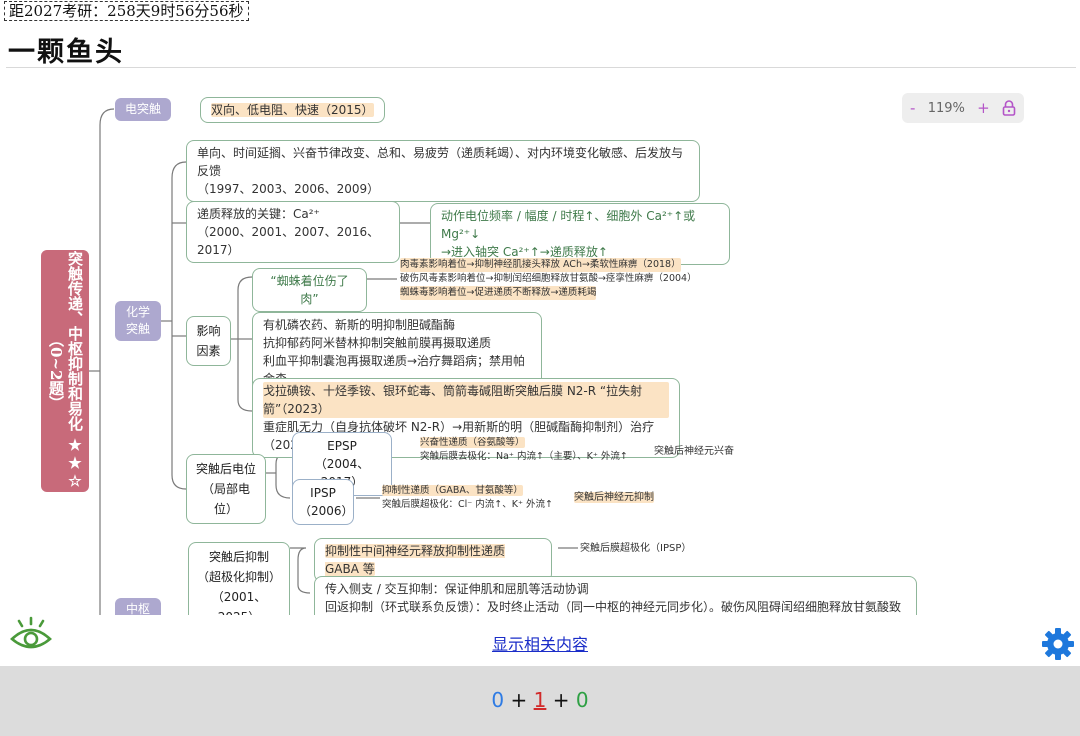 The height and width of the screenshot is (736, 1080). I want to click on node-hyperpolarization-result: 突触后膜超极化（IPSP）, so click(635, 549).